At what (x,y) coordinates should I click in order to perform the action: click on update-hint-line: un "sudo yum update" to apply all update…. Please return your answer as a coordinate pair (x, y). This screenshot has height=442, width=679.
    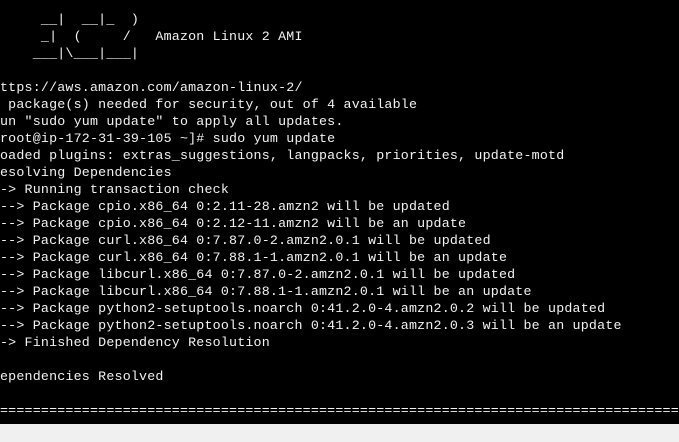
    Looking at the image, I should click on (172, 121).